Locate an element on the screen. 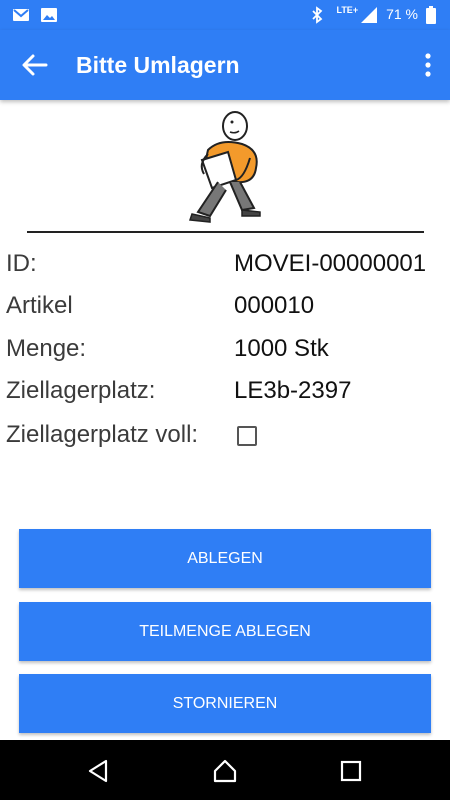 This screenshot has height=800, width=450. carrying-person-illustration is located at coordinates (225, 167).